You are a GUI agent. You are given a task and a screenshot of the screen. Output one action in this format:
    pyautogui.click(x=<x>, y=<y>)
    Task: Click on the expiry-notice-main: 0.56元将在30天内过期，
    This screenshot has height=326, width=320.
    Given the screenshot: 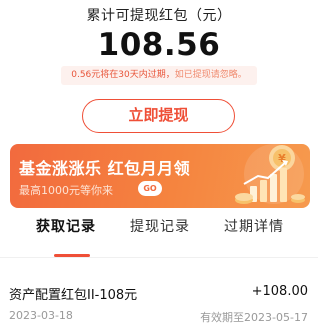 What is the action you would take?
    pyautogui.click(x=123, y=75)
    